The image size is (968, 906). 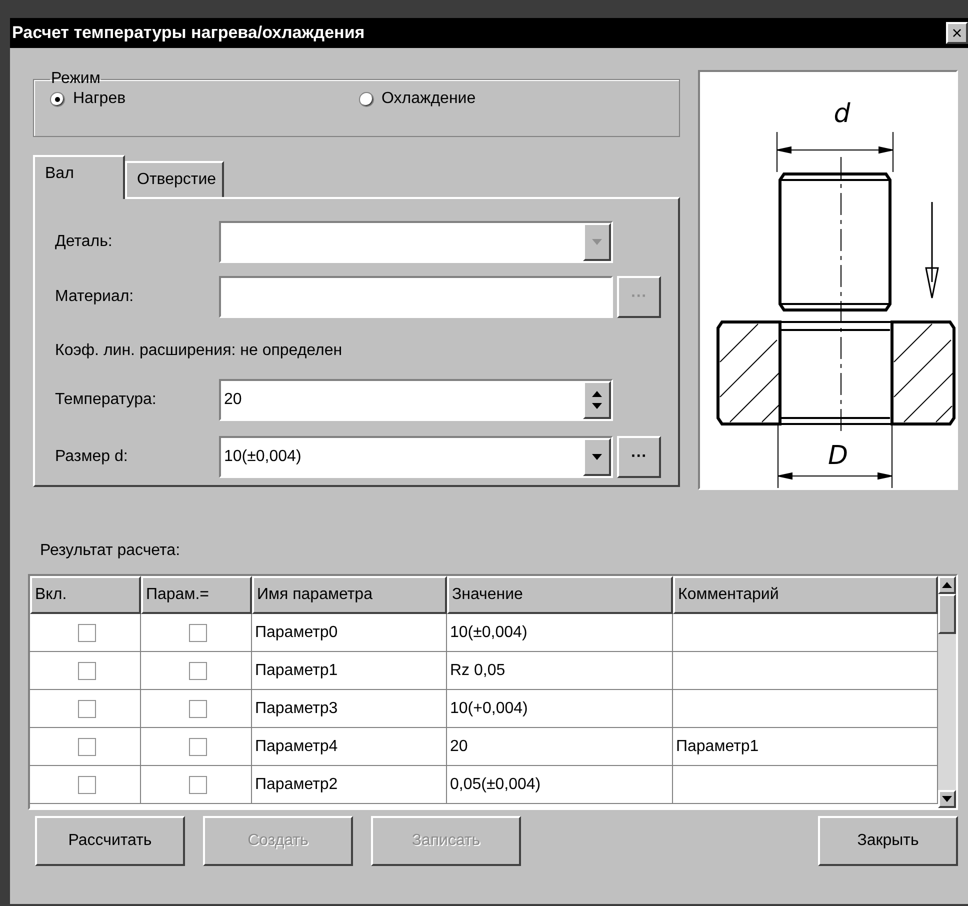 I want to click on table-cell: Параметр0, so click(x=296, y=633).